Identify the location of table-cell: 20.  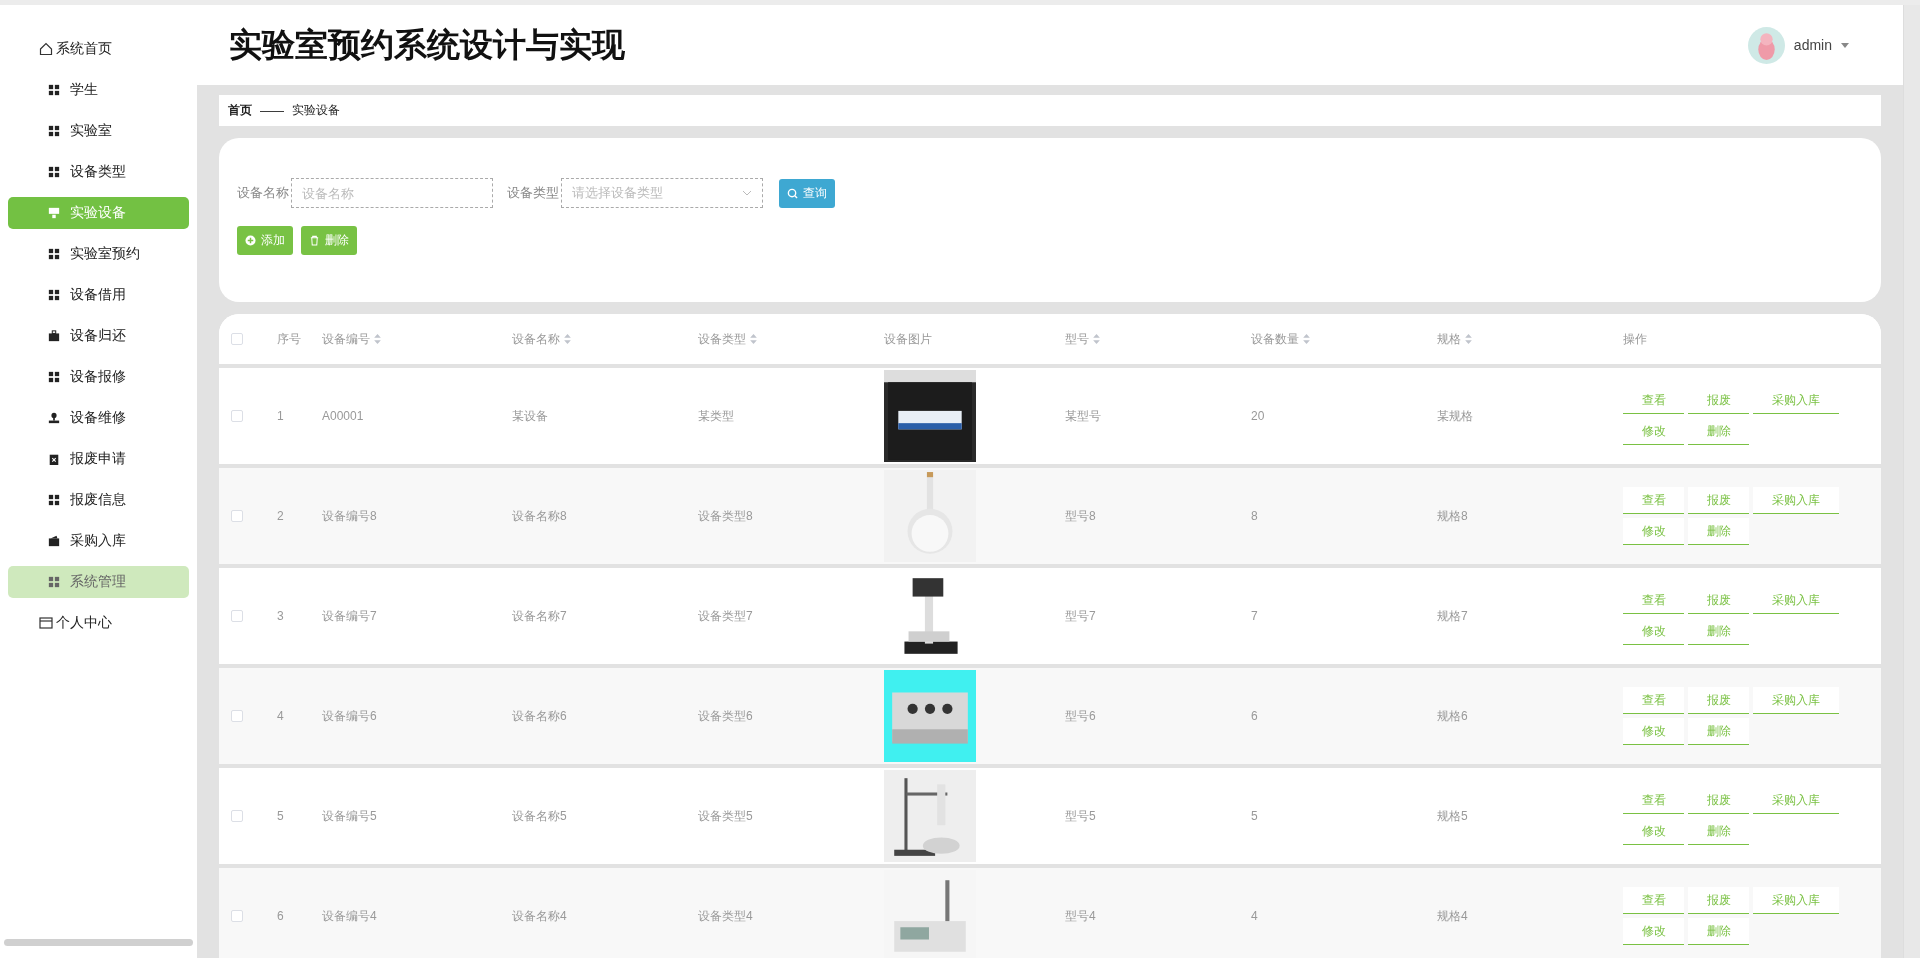
(1258, 416).